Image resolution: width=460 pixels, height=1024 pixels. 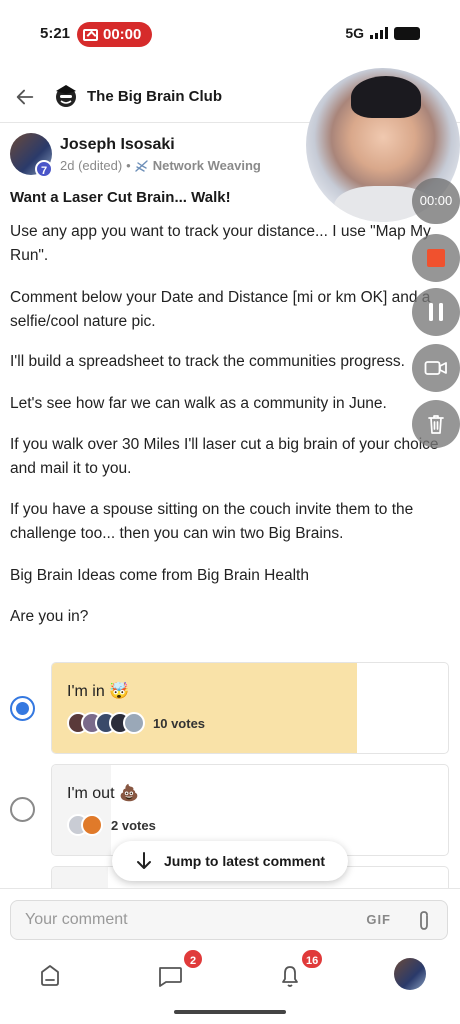 I want to click on post-age: 2d (edited), so click(x=91, y=165).